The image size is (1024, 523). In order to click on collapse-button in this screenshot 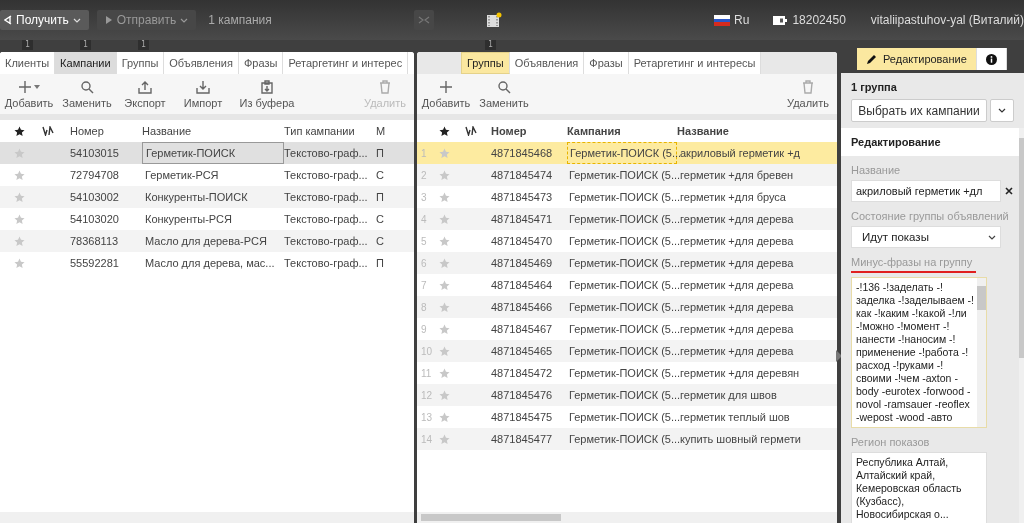, I will do `click(423, 20)`.